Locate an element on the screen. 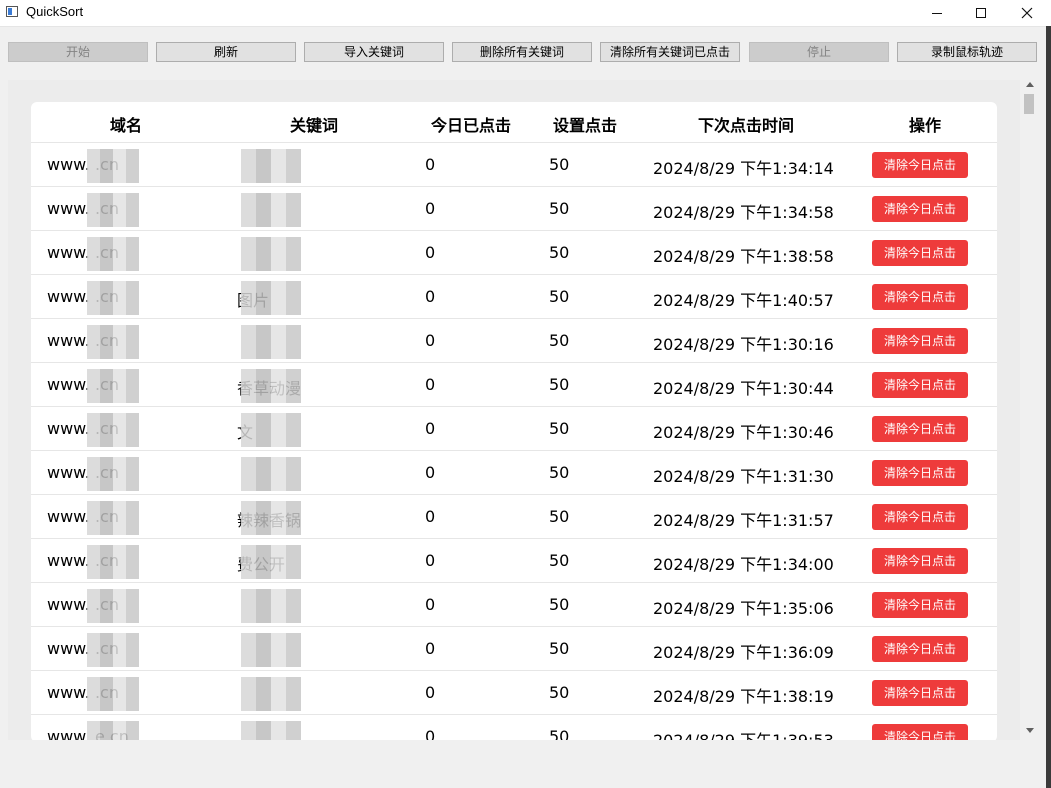  table-header: 域名 关键词 今日已点击 设置点击 下次点击时间 操作 is located at coordinates (514, 122).